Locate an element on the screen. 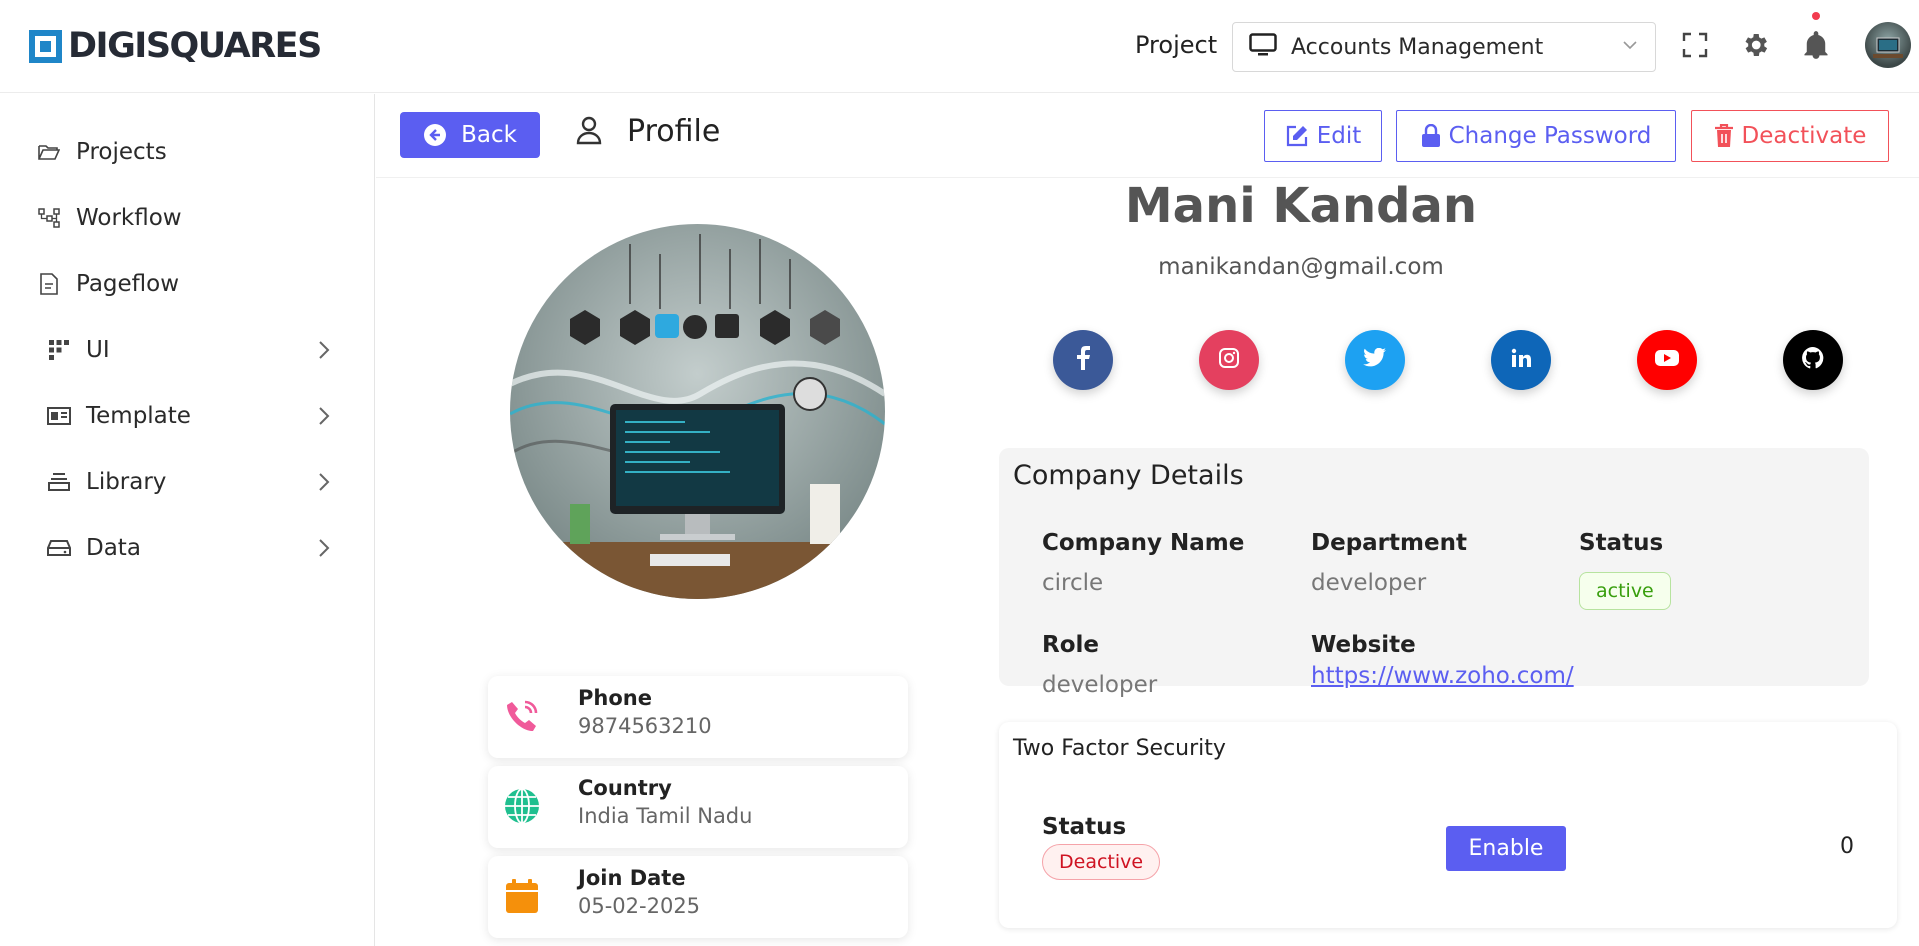  website-link: https://www.zoho.com/ is located at coordinates (1442, 676).